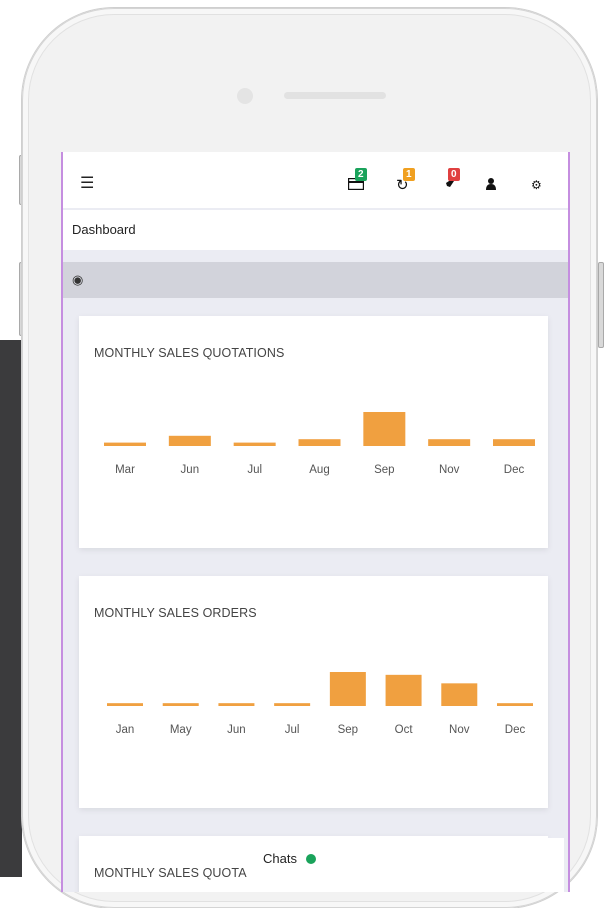 The height and width of the screenshot is (908, 607). What do you see at coordinates (77, 280) in the screenshot?
I see `life-ring-icon: ◉` at bounding box center [77, 280].